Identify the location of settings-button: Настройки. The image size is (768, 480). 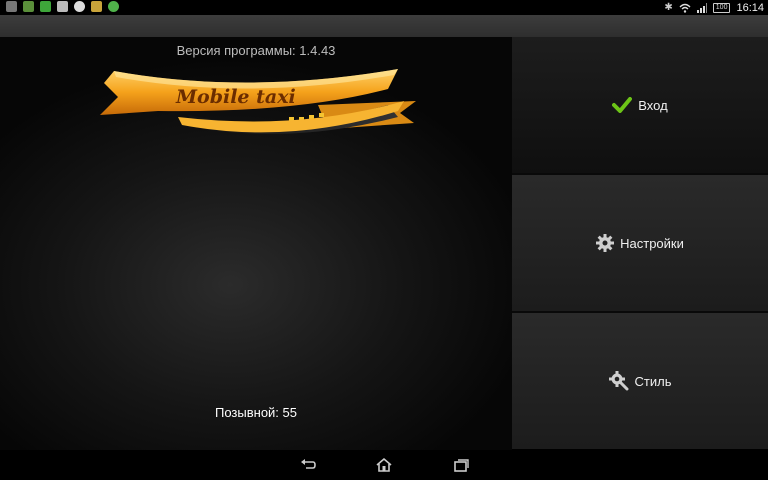
(640, 243).